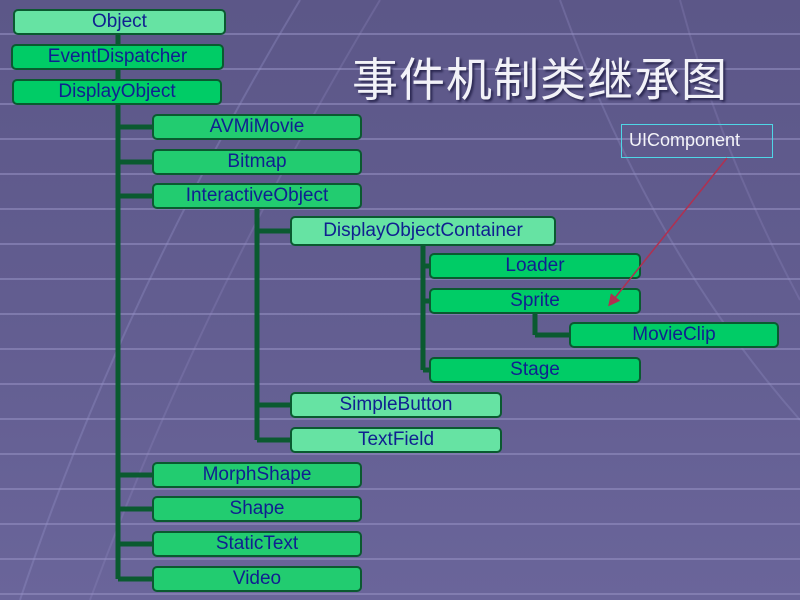  I want to click on arrow-line, so click(668, 232).